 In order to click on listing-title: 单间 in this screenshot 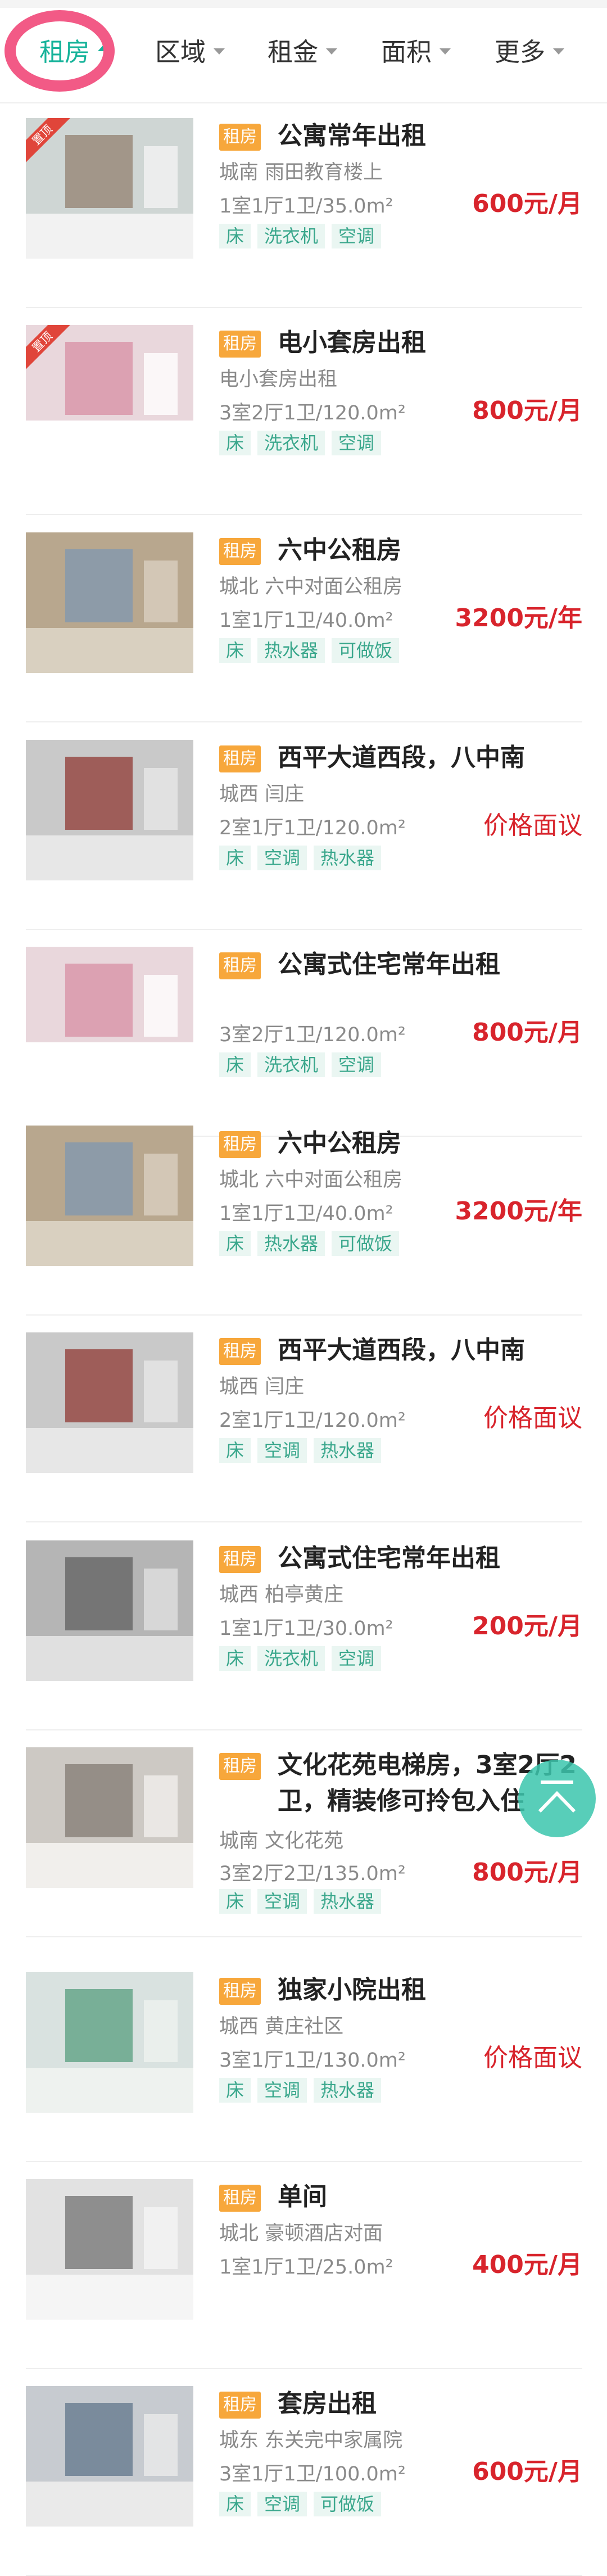, I will do `click(429, 2197)`.